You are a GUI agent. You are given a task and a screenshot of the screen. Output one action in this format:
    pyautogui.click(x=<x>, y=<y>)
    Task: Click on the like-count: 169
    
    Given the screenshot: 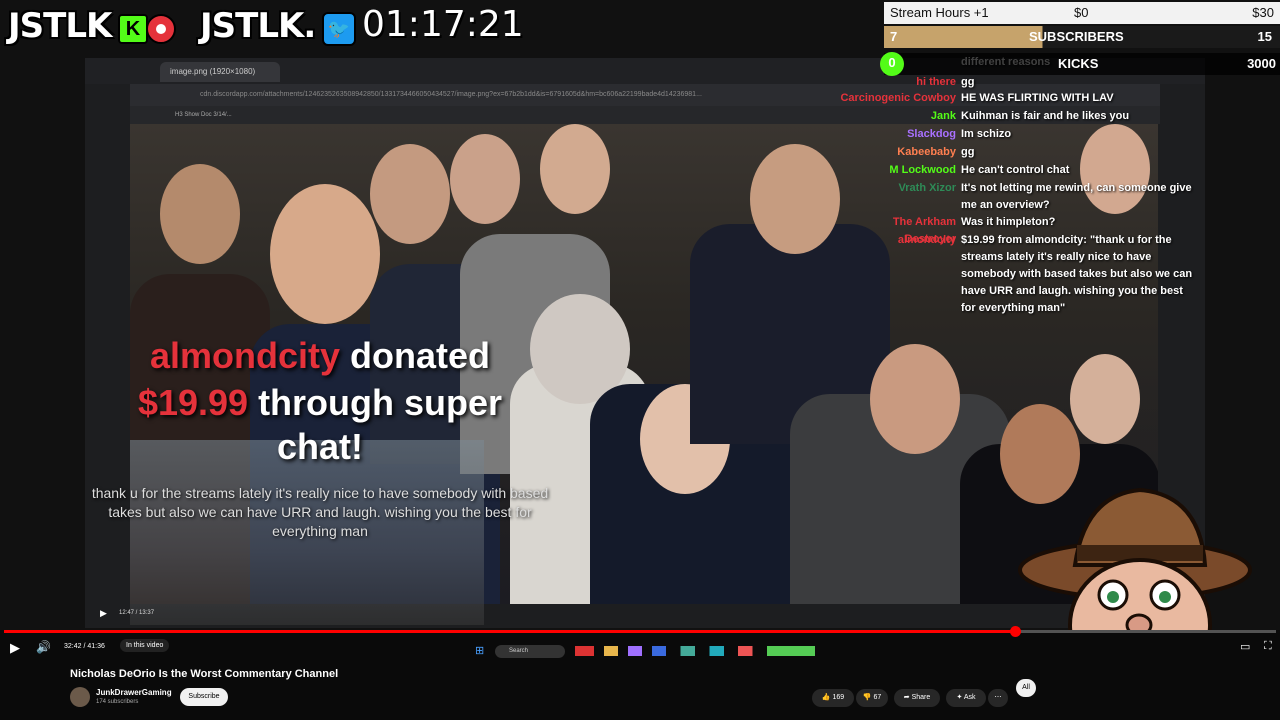 What is the action you would take?
    pyautogui.click(x=838, y=697)
    